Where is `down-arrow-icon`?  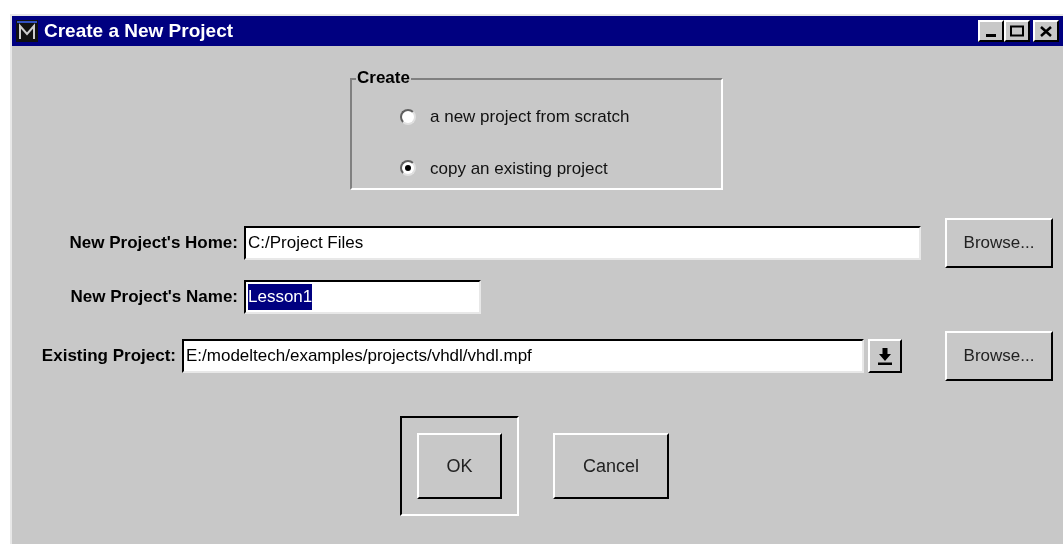 down-arrow-icon is located at coordinates (885, 356).